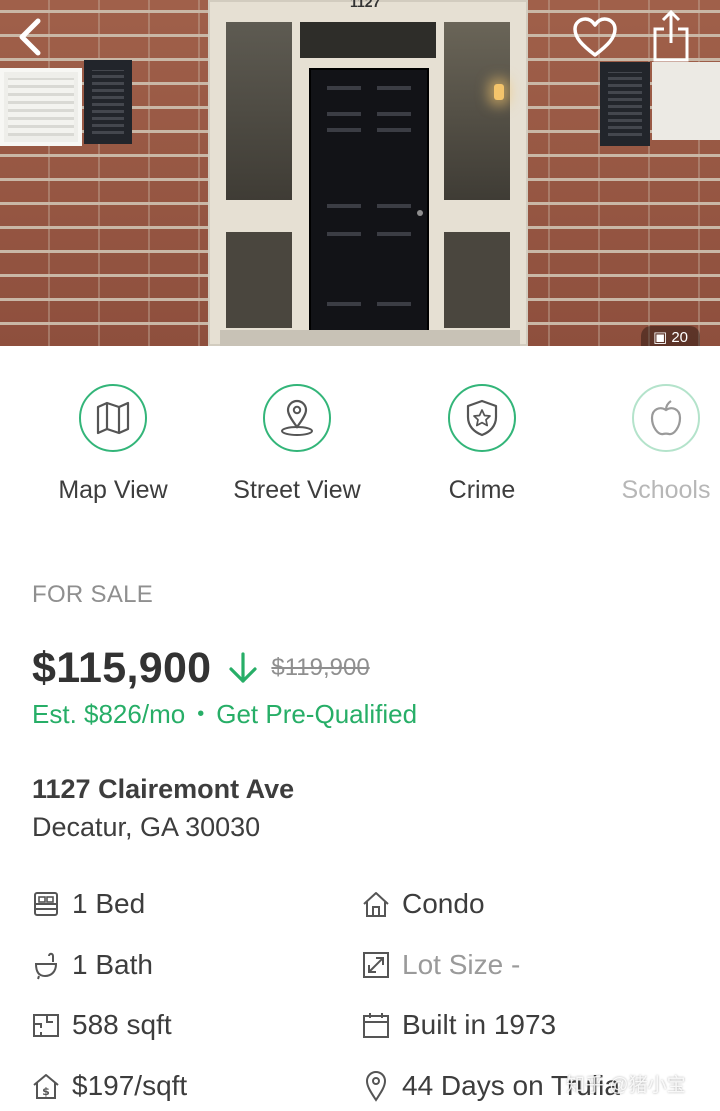 Image resolution: width=720 pixels, height=1111 pixels. I want to click on crime-circle, so click(482, 418).